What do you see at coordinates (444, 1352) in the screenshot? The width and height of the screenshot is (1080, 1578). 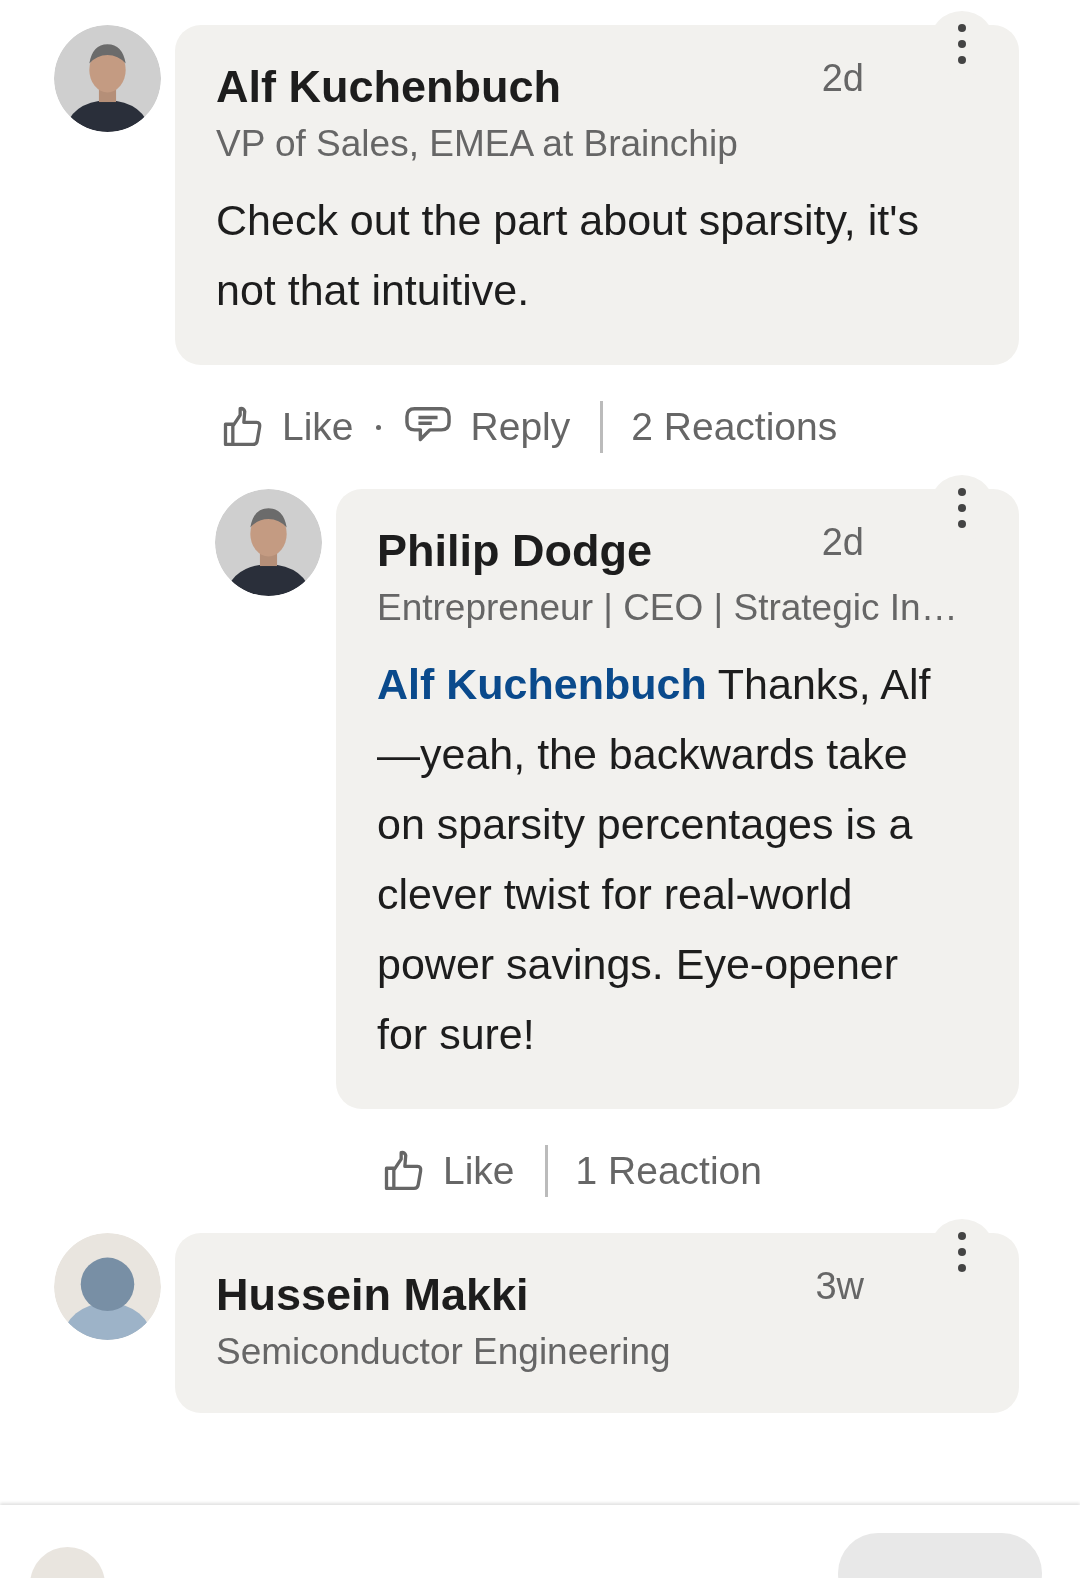 I see `author-headline: Semiconductor Engineering` at bounding box center [444, 1352].